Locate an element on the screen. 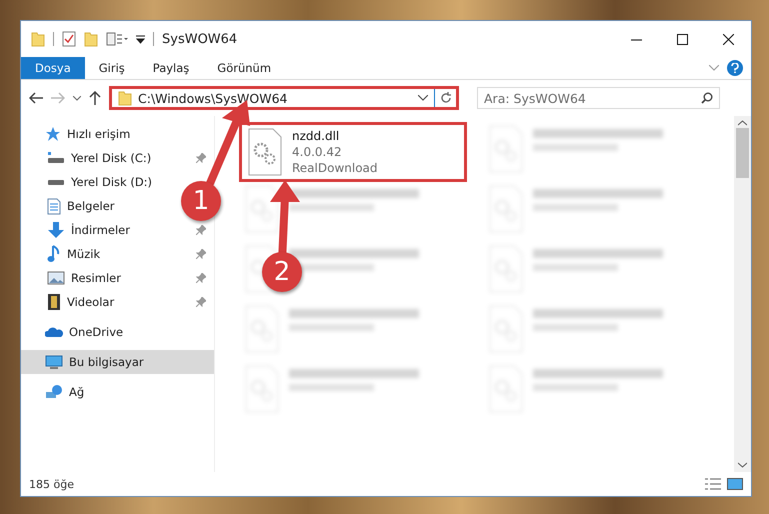 The width and height of the screenshot is (769, 514). back-button is located at coordinates (36, 98).